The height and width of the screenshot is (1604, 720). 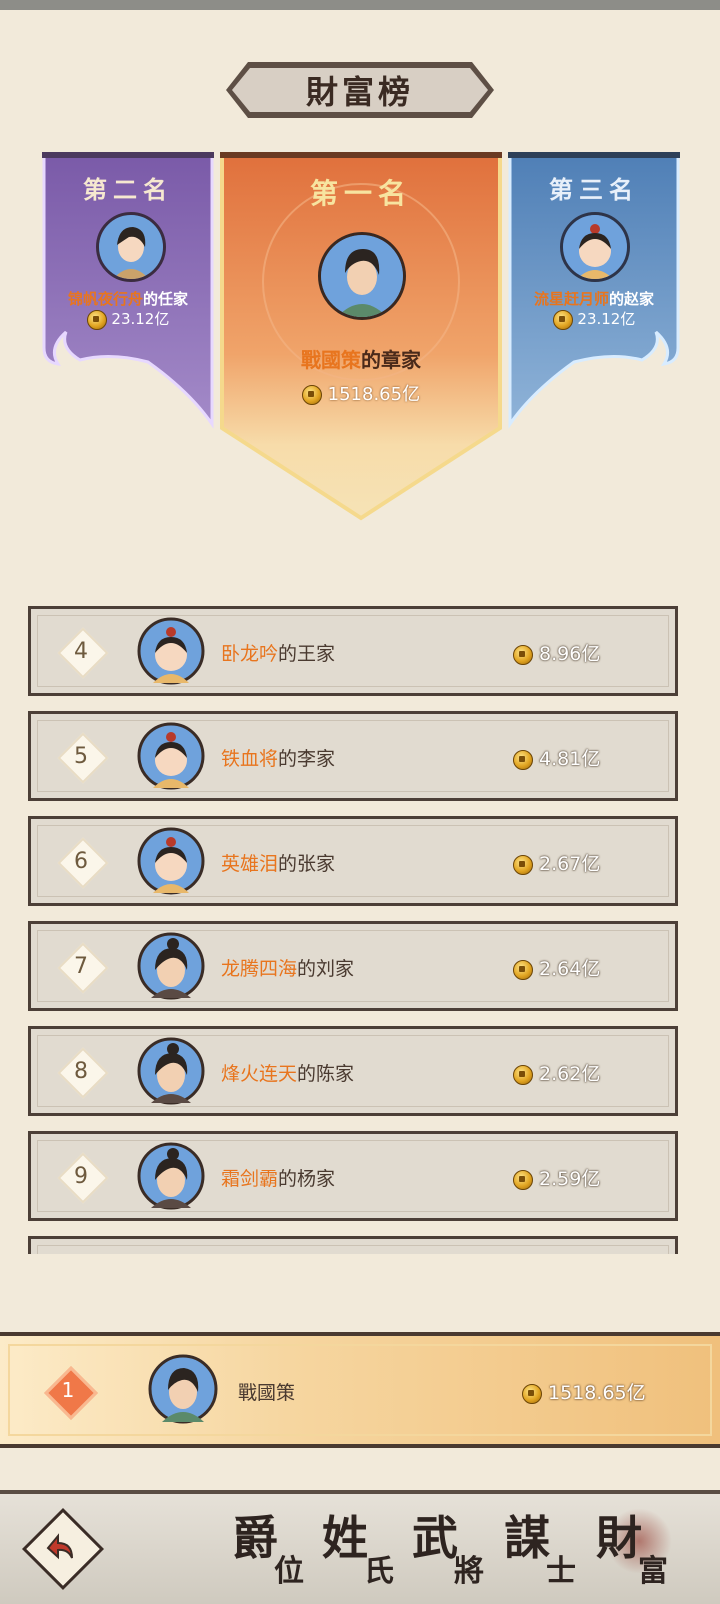 What do you see at coordinates (549, 1550) in the screenshot?
I see `tab-advisors: 謀 士` at bounding box center [549, 1550].